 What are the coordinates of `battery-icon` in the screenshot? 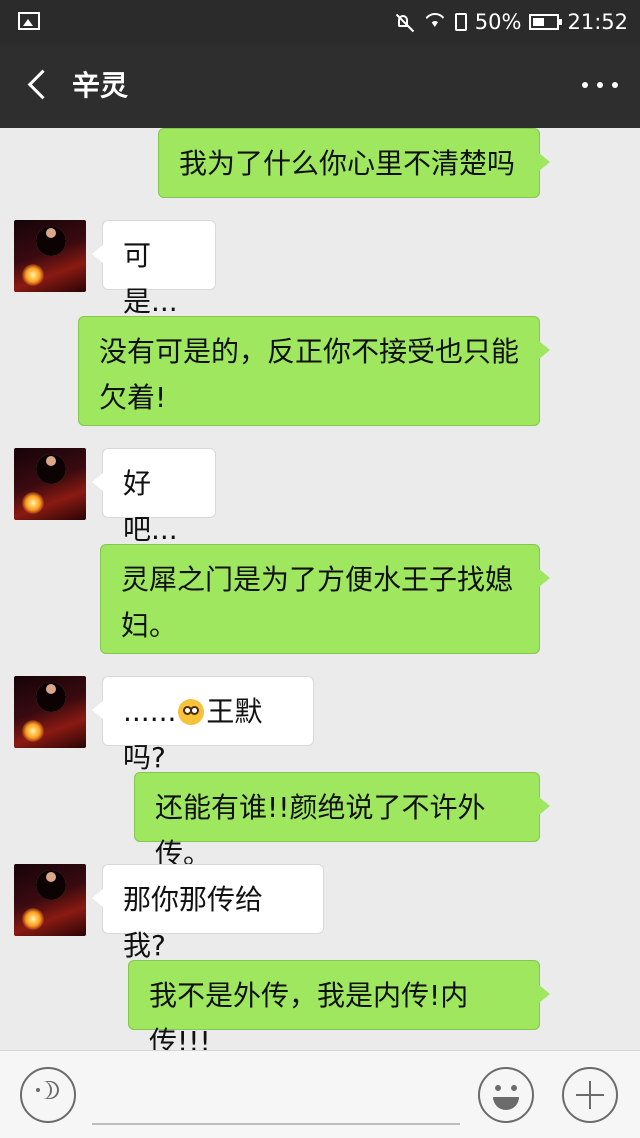 It's located at (546, 22).